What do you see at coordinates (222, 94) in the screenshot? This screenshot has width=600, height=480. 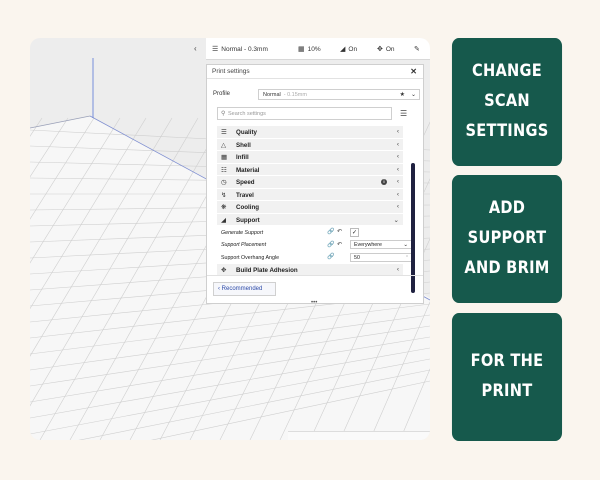 I see `profile-label: Profile` at bounding box center [222, 94].